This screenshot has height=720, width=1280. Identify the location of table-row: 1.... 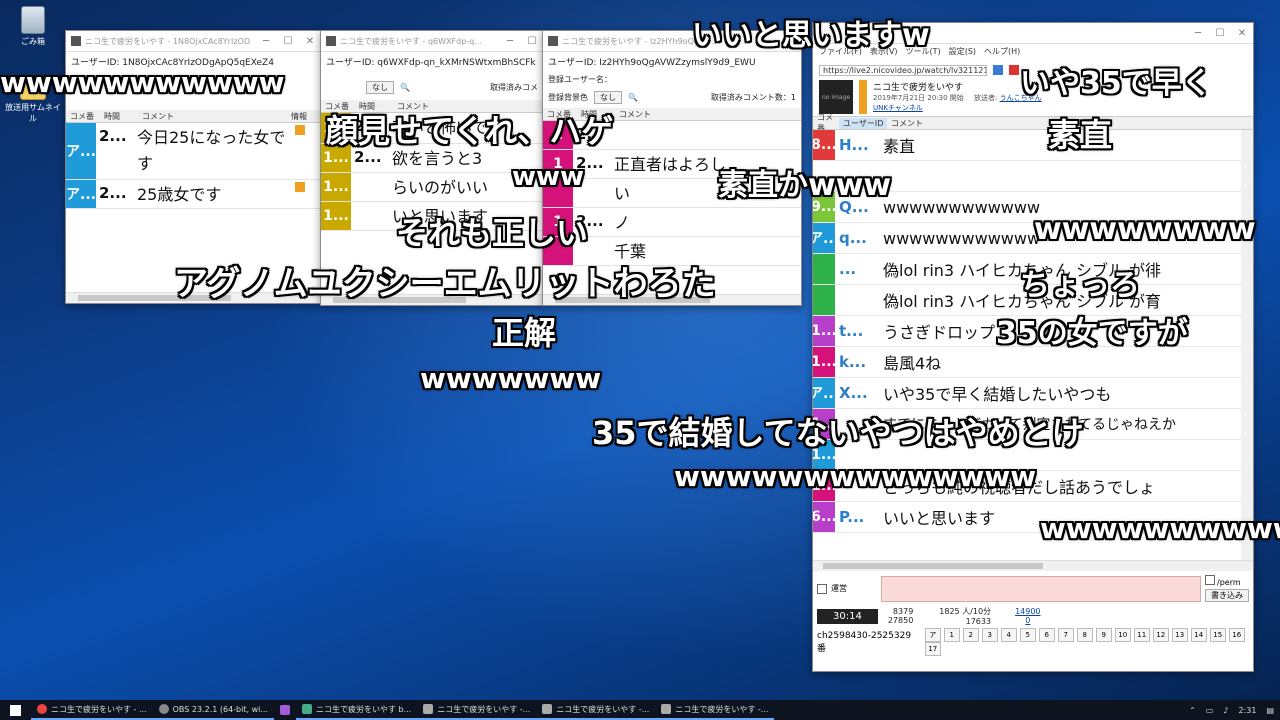
(1027, 455).